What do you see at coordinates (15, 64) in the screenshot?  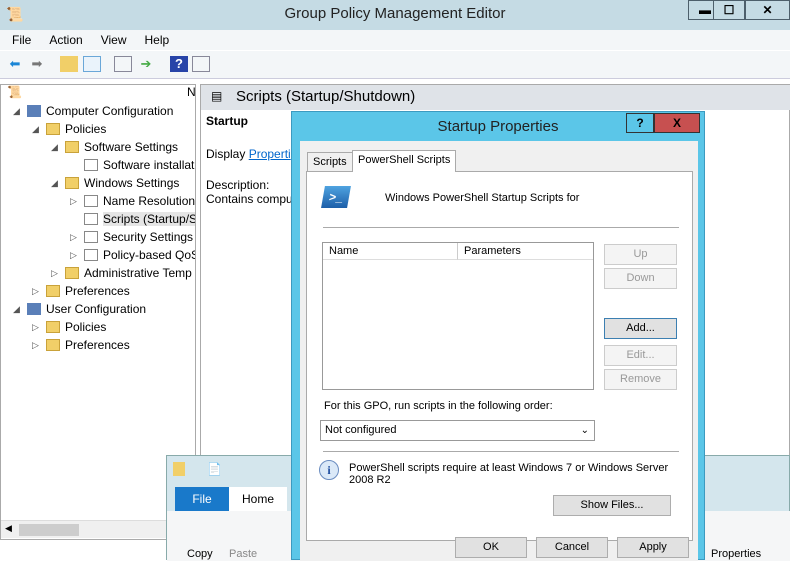 I see `back-arrow-icon: ⬅` at bounding box center [15, 64].